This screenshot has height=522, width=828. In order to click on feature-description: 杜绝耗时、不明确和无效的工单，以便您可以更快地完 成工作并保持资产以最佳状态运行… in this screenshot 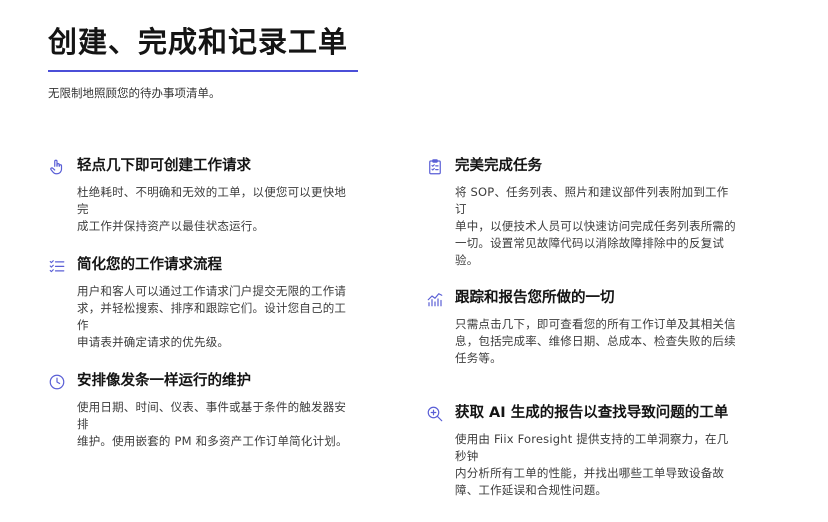, I will do `click(212, 209)`.